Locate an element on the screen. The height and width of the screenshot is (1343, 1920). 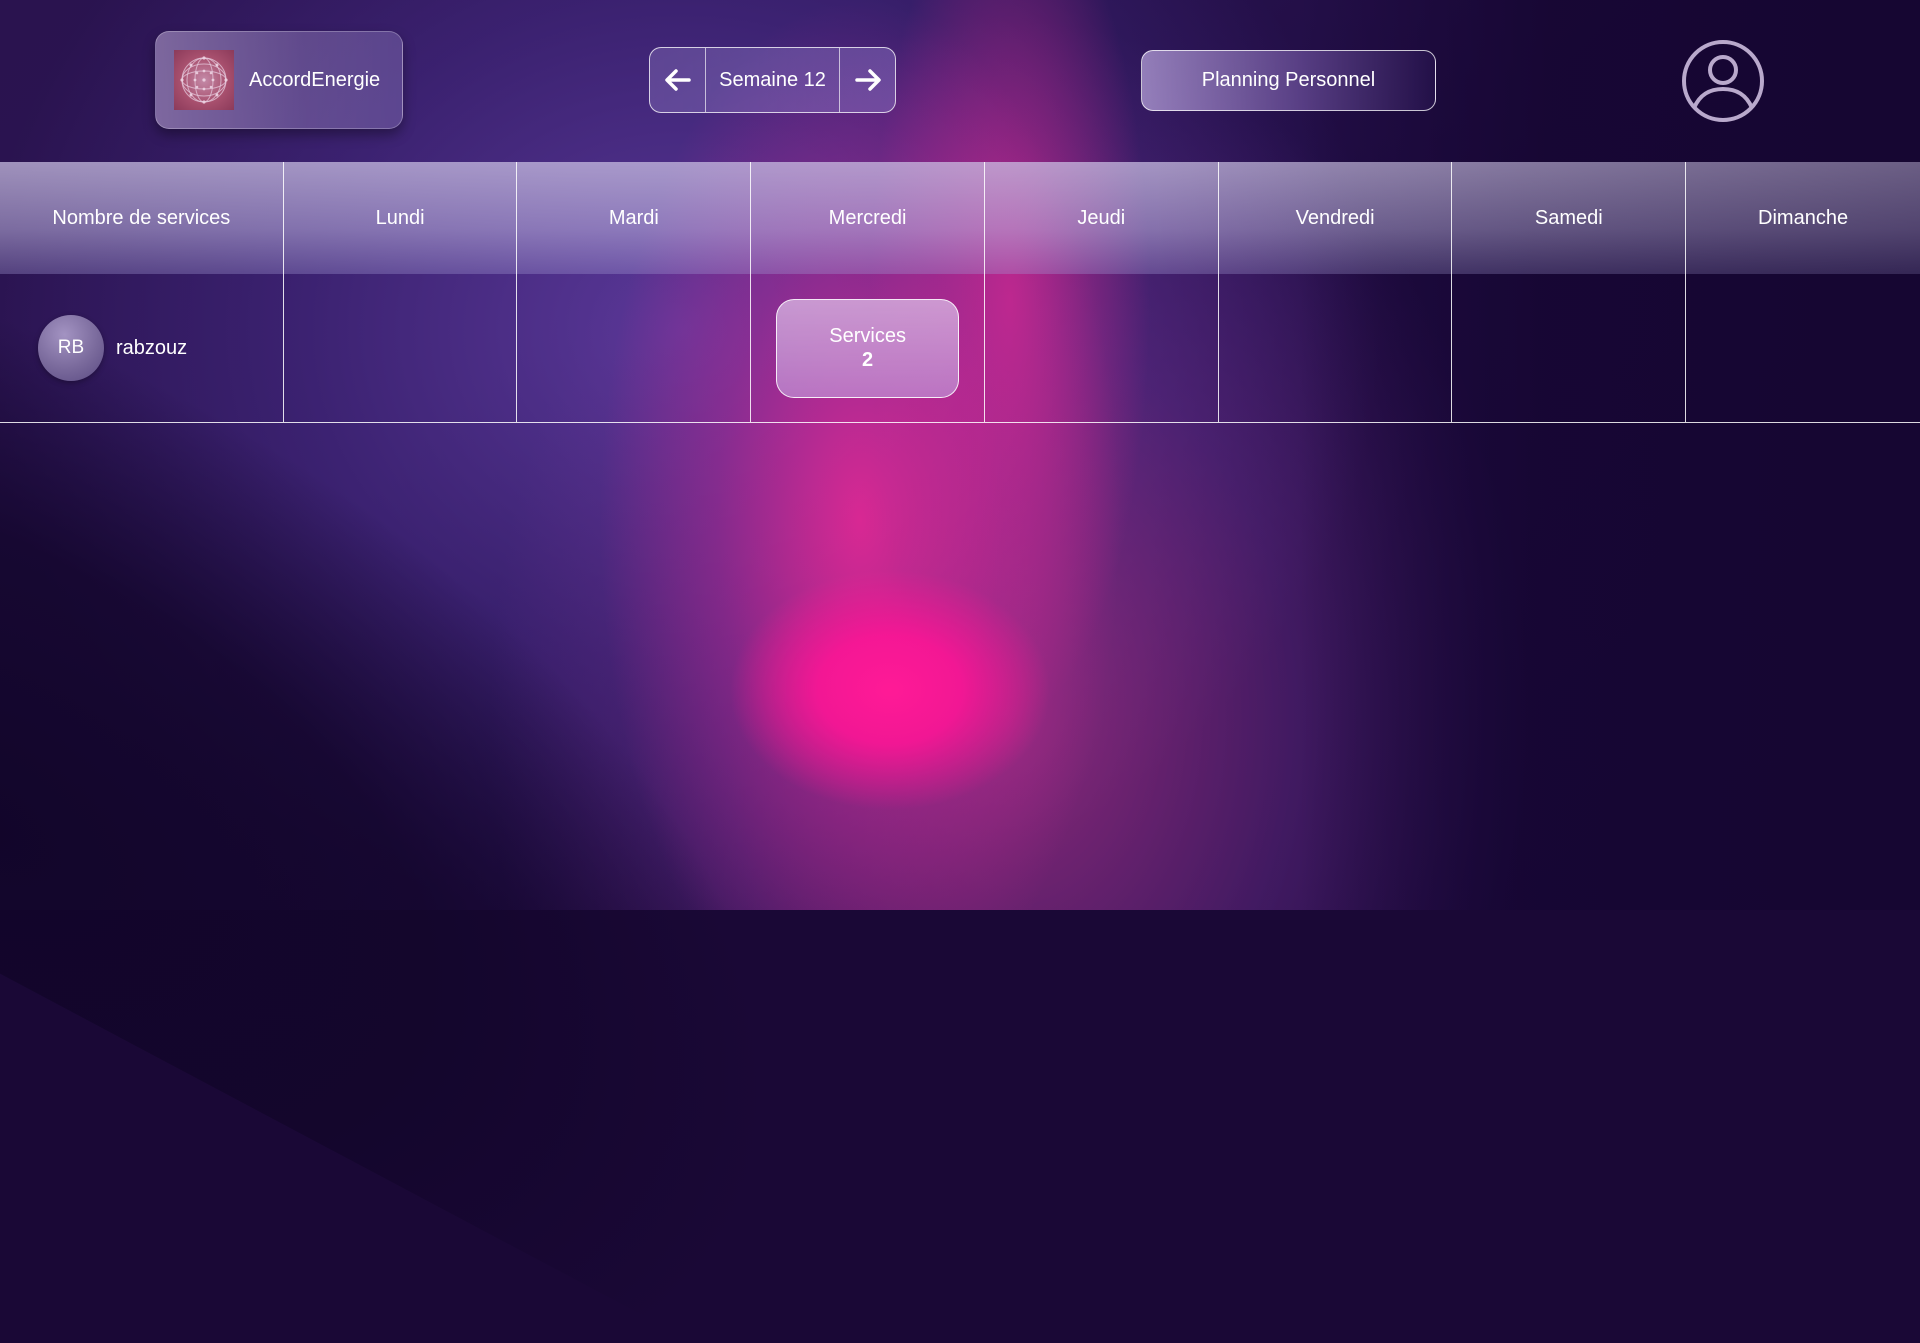
day-cell-dimanche is located at coordinates (1803, 348).